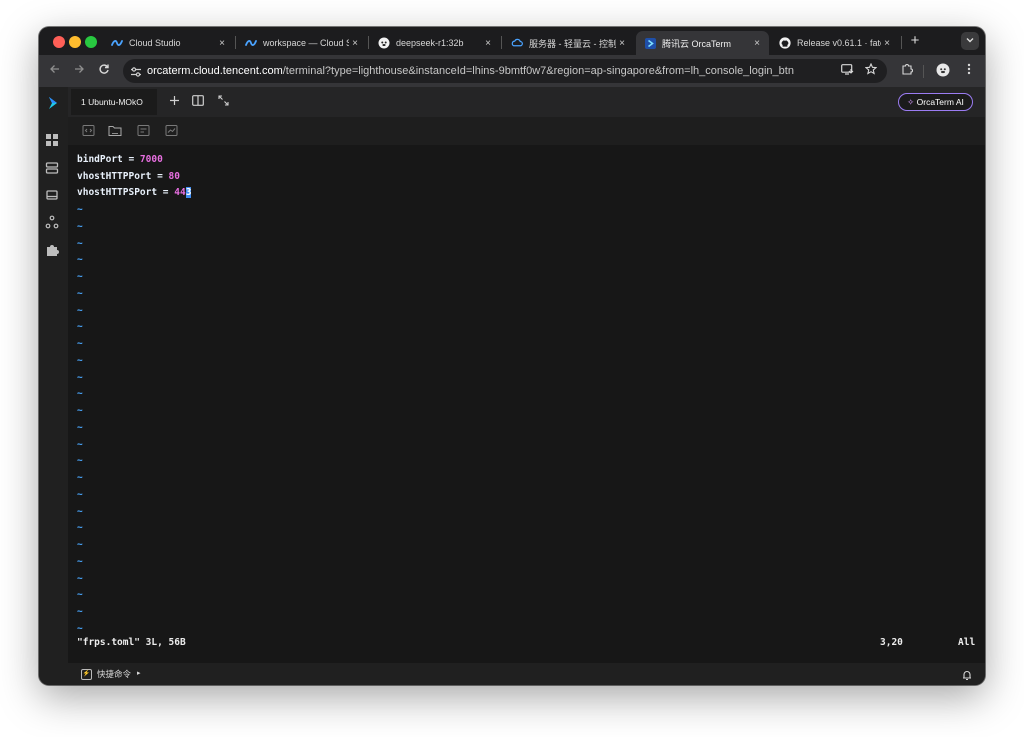 The height and width of the screenshot is (737, 1024). I want to click on config-value: 44, so click(180, 192).